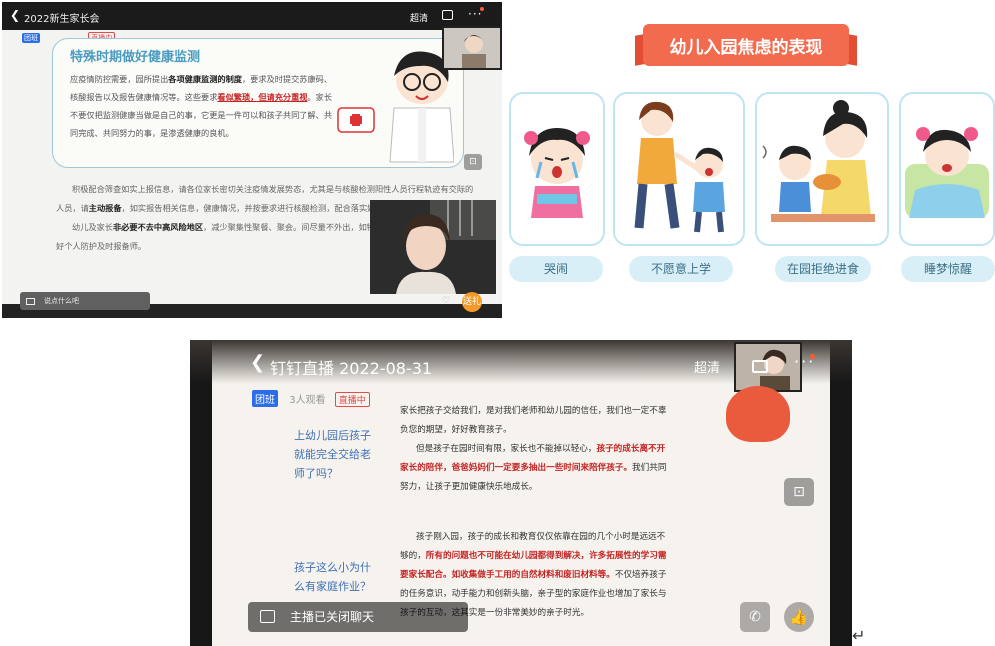  Describe the element at coordinates (556, 269) in the screenshot. I see `label-crying: 哭闹` at that location.